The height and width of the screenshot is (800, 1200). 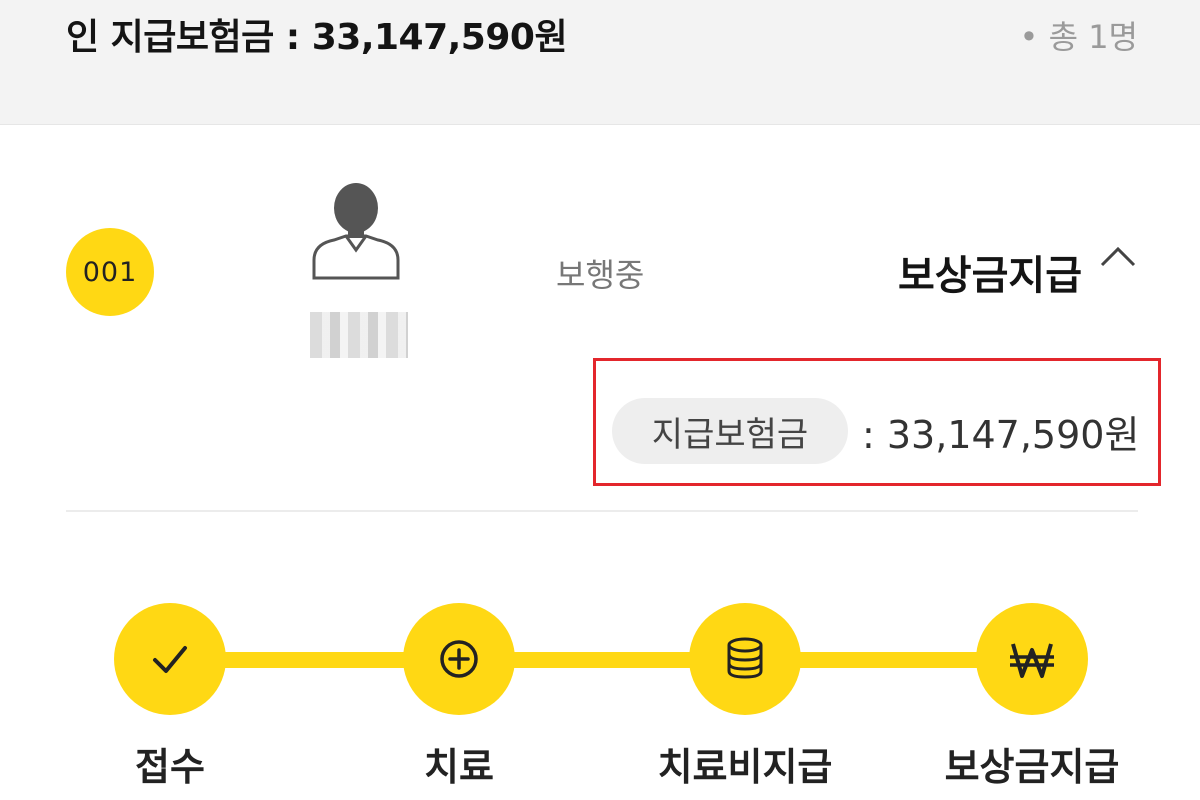 What do you see at coordinates (317, 37) in the screenshot?
I see `total-payout-title: 인 지급보험금 : 33,147,590원` at bounding box center [317, 37].